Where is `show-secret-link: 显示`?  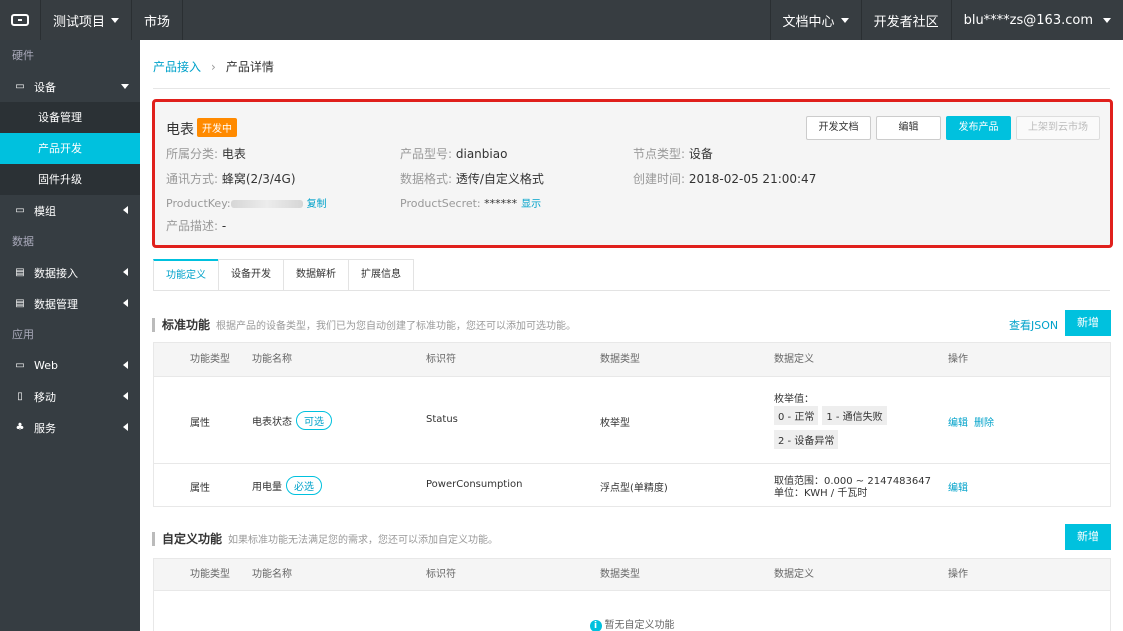 show-secret-link: 显示 is located at coordinates (531, 204).